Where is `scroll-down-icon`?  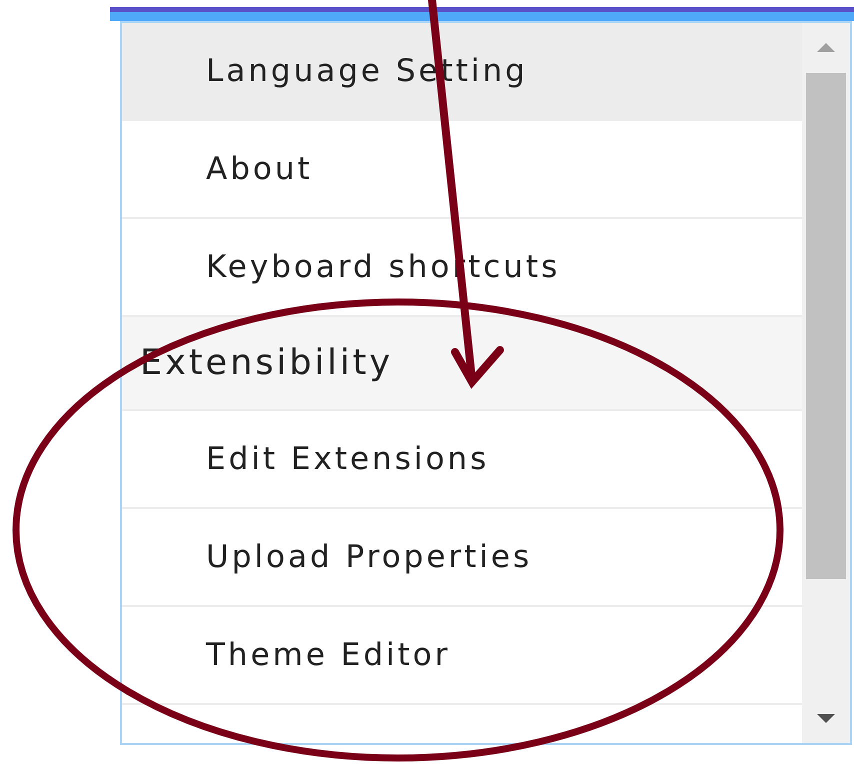
scroll-down-icon is located at coordinates (826, 719).